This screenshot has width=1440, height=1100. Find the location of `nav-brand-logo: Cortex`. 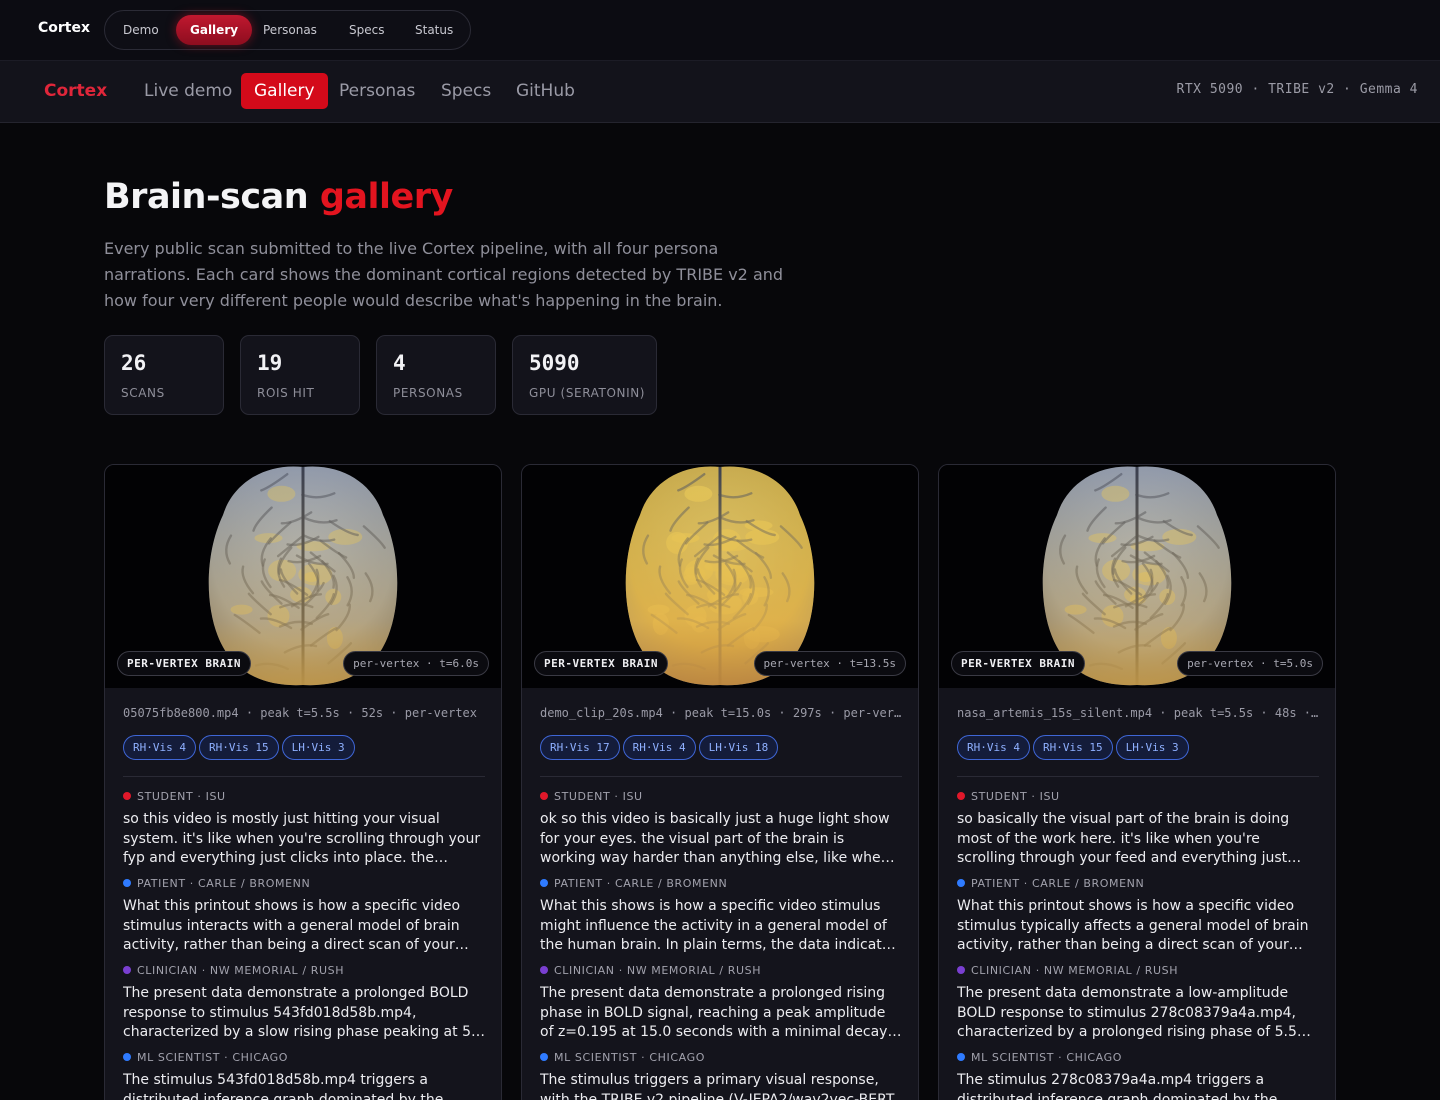

nav-brand-logo: Cortex is located at coordinates (75, 91).